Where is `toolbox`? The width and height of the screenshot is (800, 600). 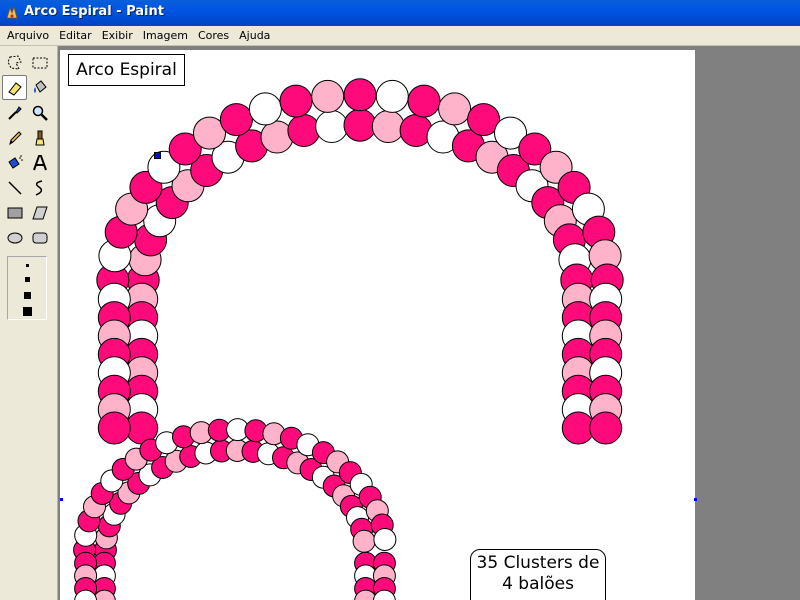
toolbox is located at coordinates (29, 323).